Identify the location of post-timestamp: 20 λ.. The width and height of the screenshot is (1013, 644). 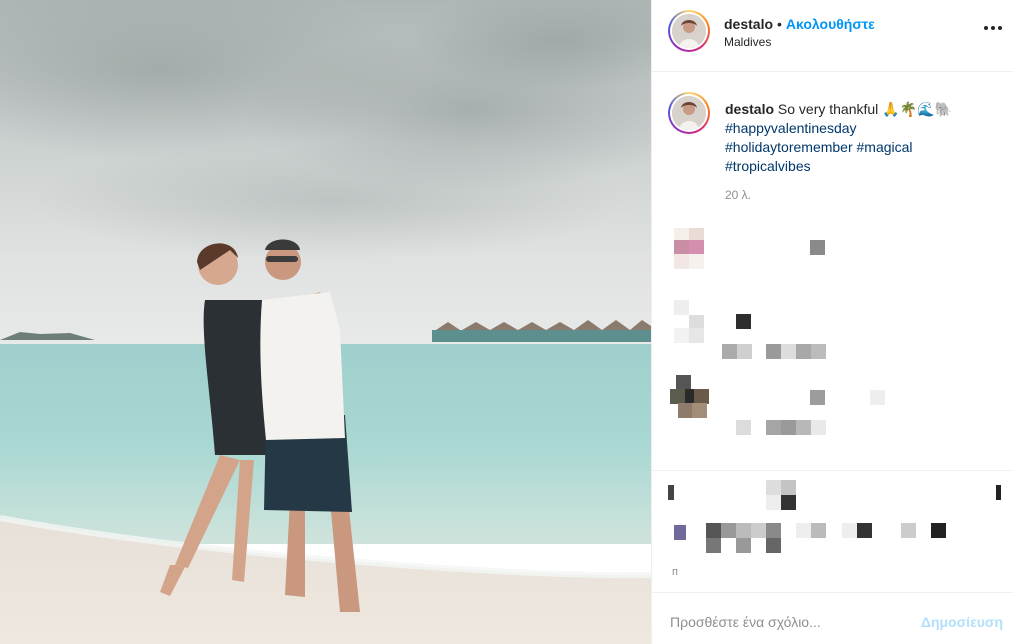
(738, 195).